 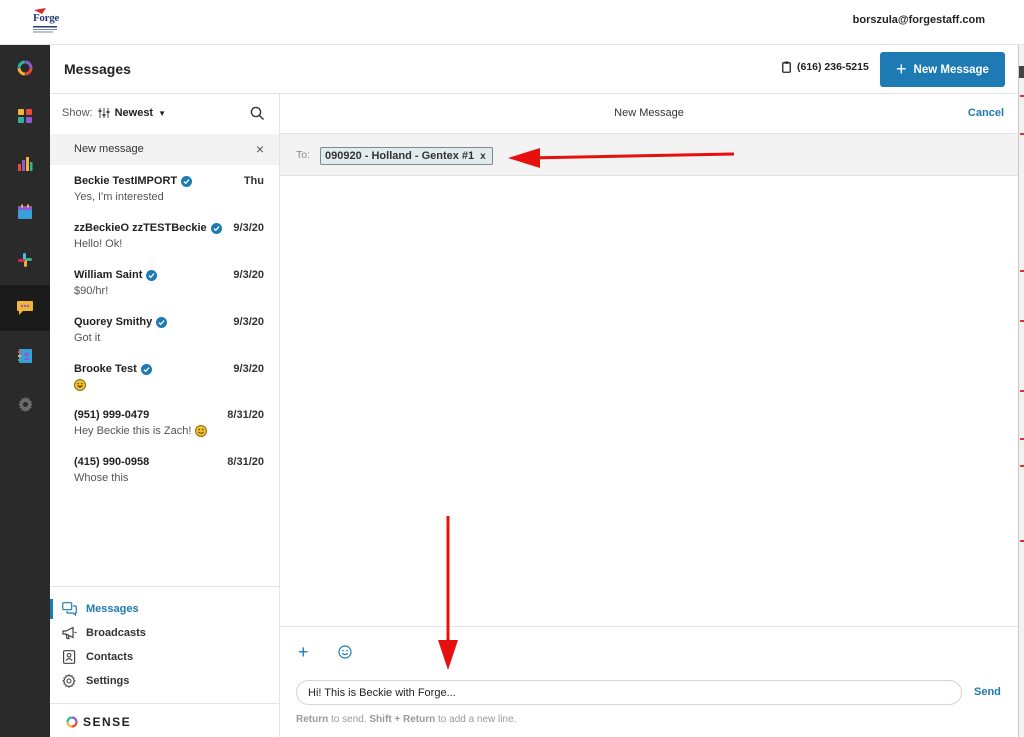 I want to click on dashboard-ring-icon, so click(x=25, y=68).